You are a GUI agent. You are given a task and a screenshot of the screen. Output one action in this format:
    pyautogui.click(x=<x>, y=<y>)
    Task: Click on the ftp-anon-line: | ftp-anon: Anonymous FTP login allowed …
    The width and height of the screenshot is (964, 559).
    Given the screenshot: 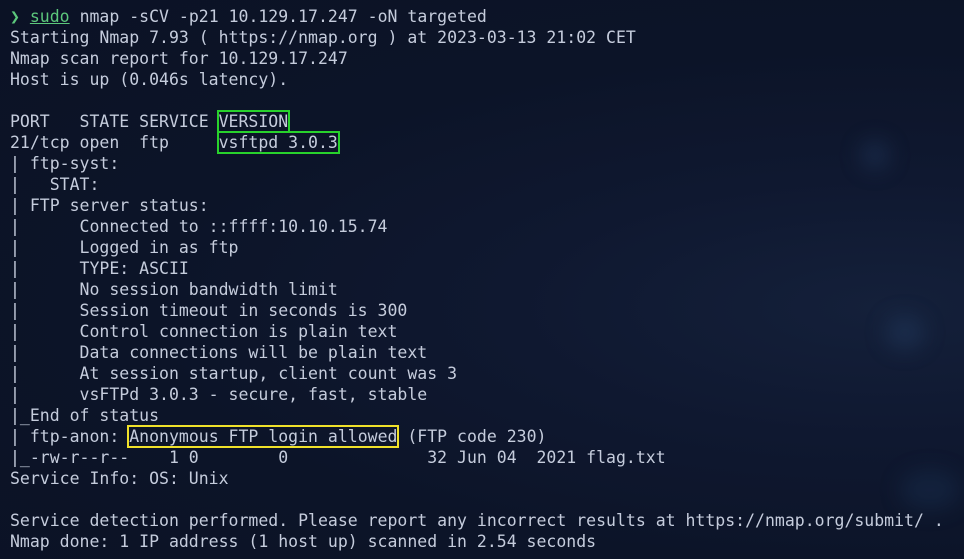 What is the action you would take?
    pyautogui.click(x=477, y=436)
    